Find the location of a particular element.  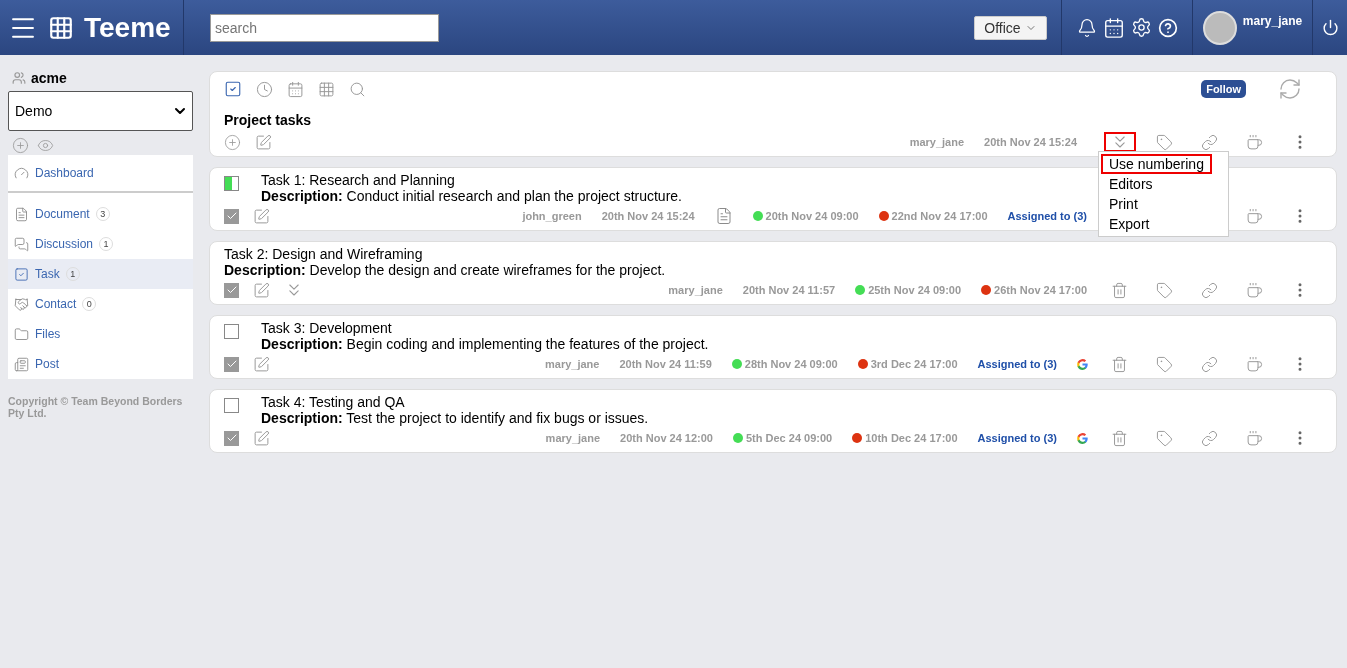

menu-item: Export is located at coordinates (1129, 224).